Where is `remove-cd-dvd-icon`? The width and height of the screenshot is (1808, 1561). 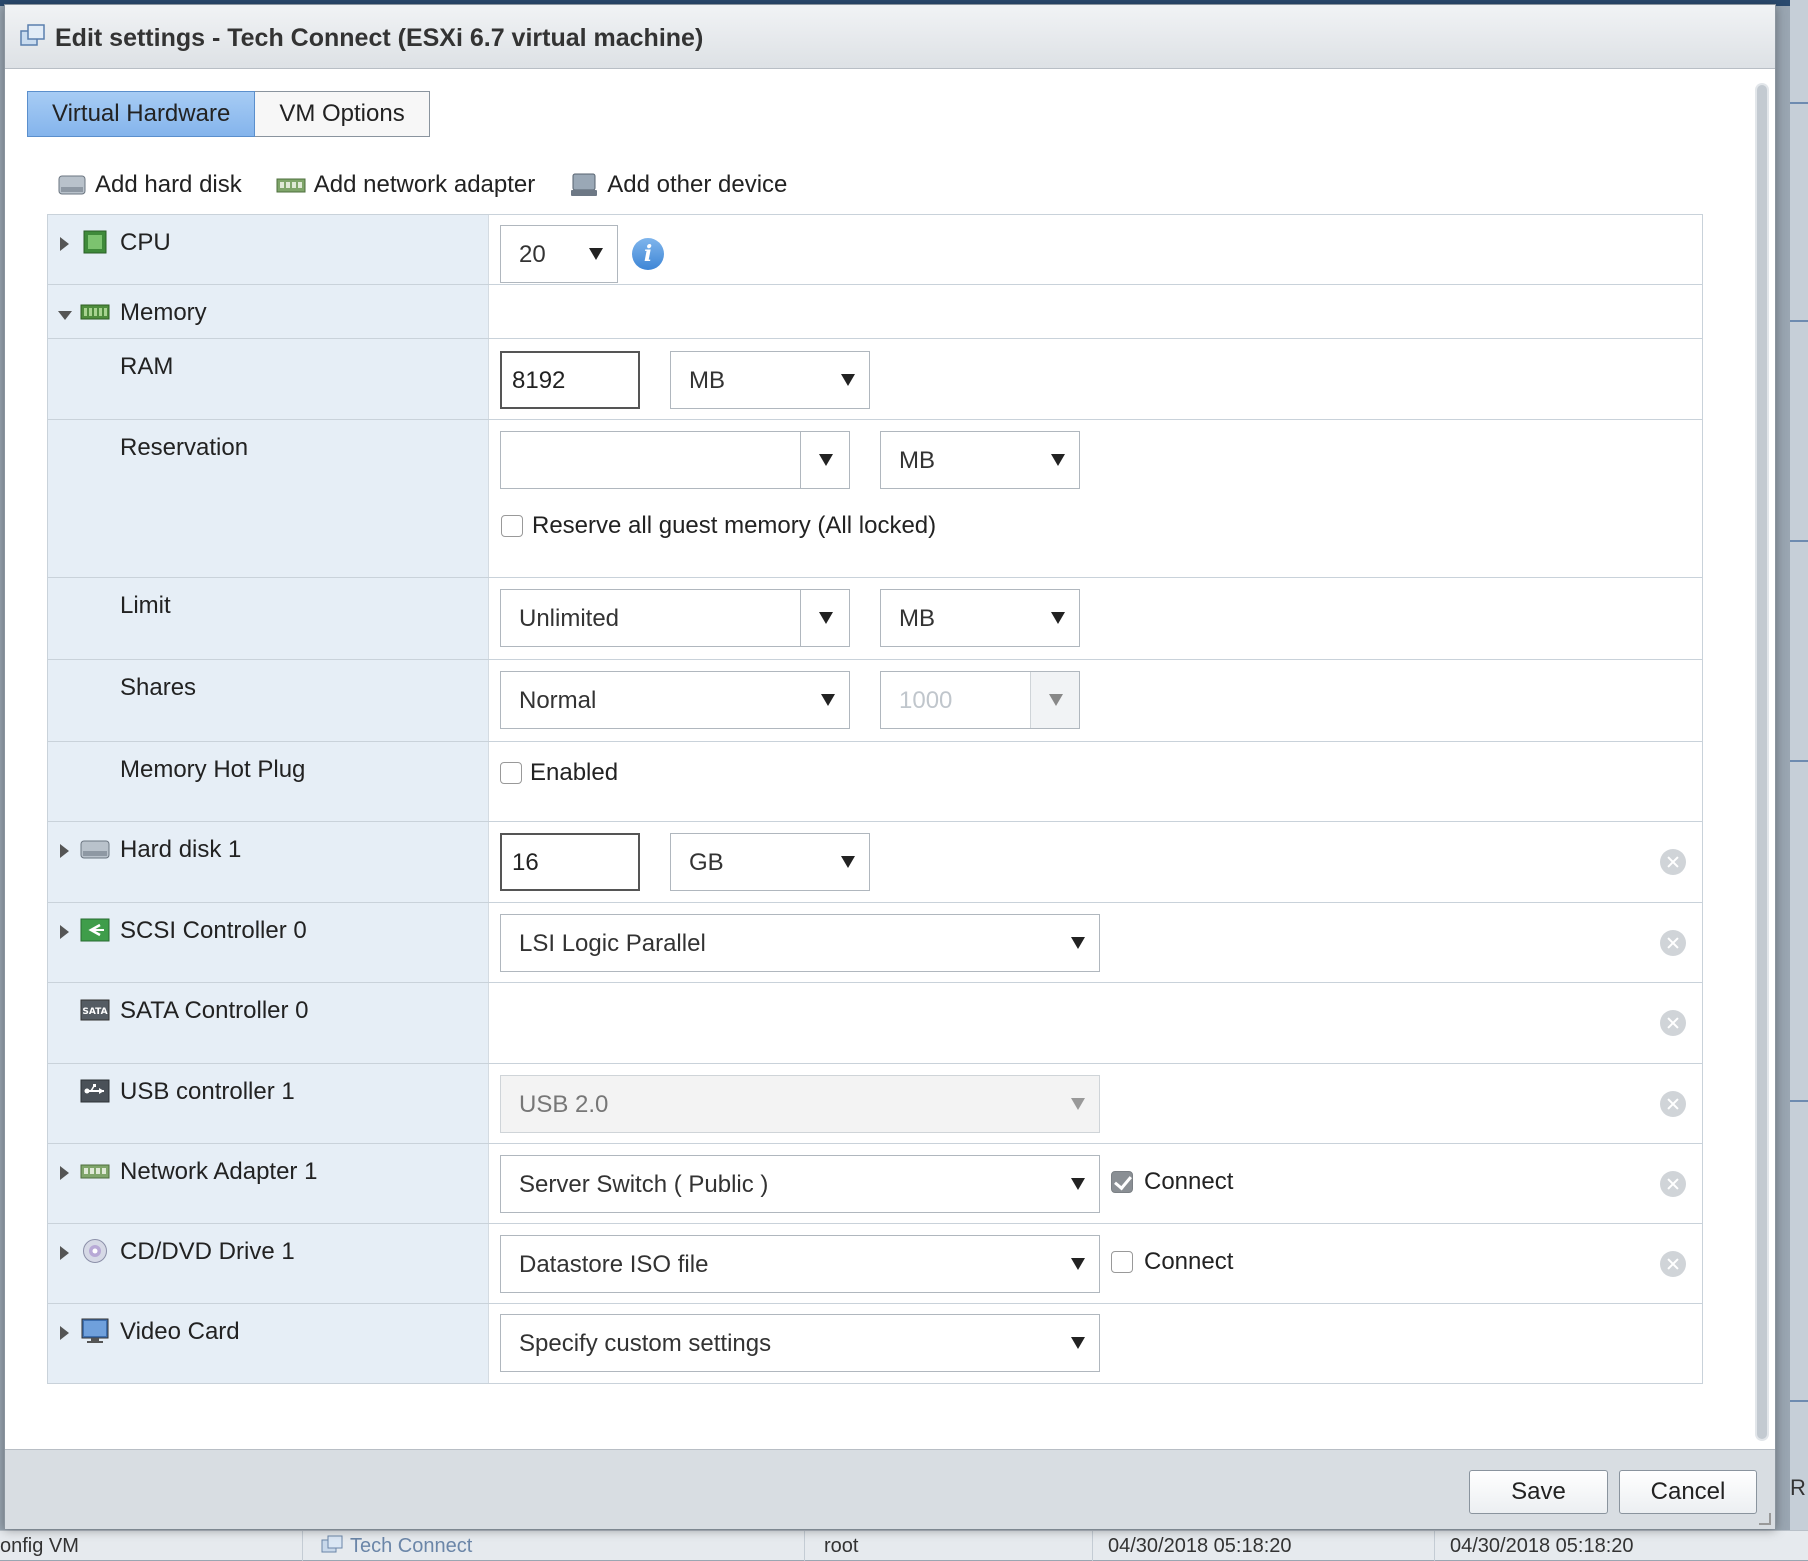 remove-cd-dvd-icon is located at coordinates (1673, 1264).